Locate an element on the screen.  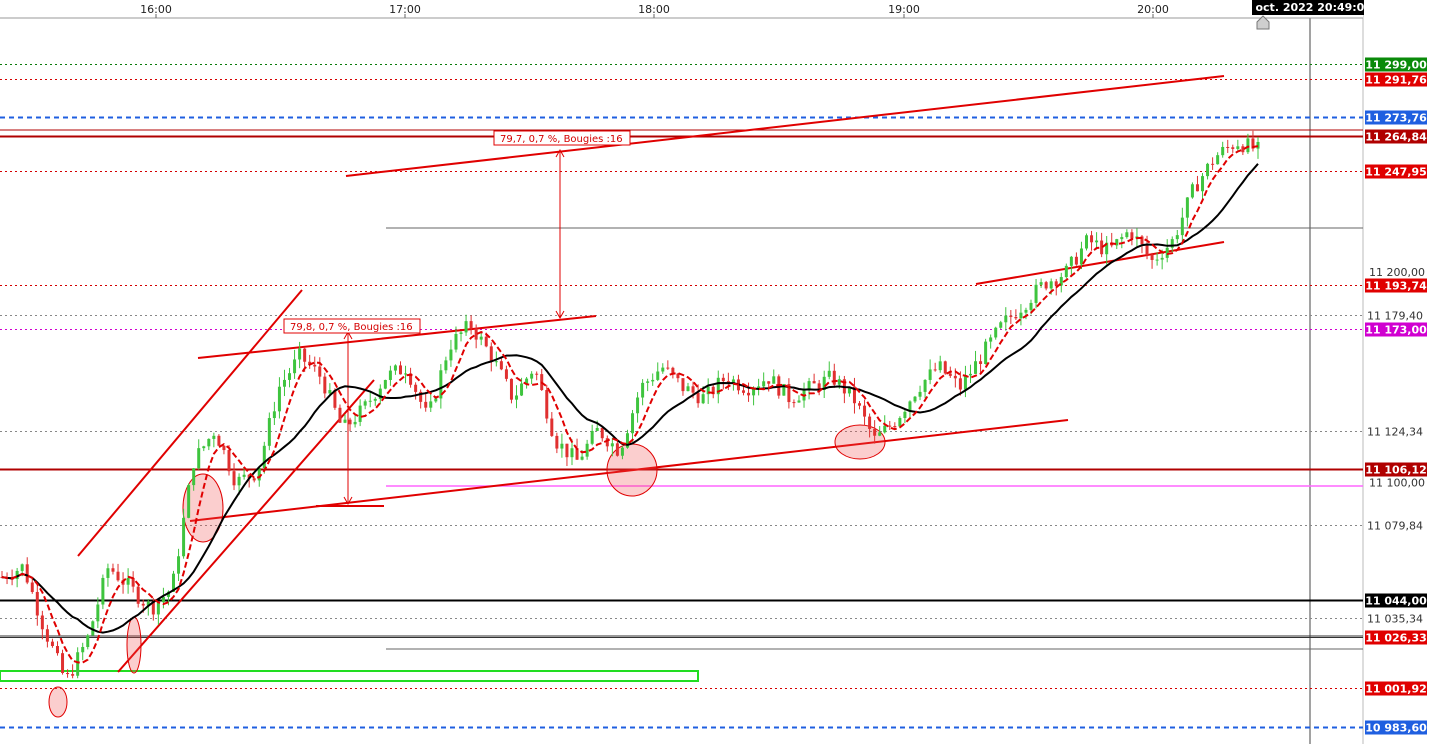
time-tick-label: 19:00 is located at coordinates (904, 9).